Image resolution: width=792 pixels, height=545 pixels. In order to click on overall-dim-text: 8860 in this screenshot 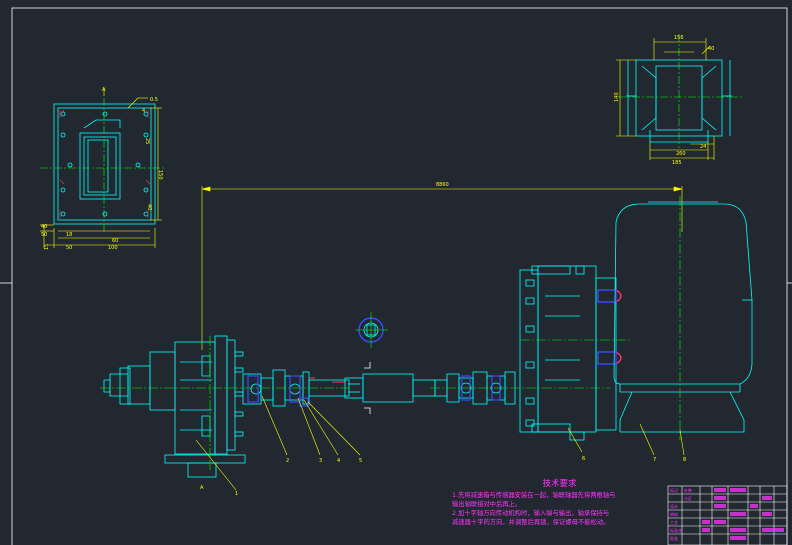, I will do `click(442, 185)`.